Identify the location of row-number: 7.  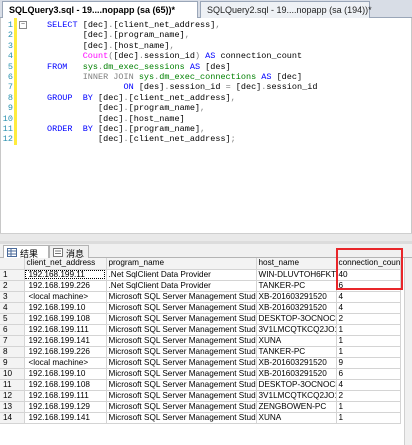
(12, 341).